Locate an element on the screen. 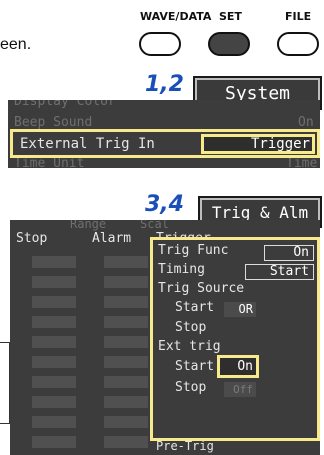  external-trig-in-label: External Trig In is located at coordinates (87, 144).